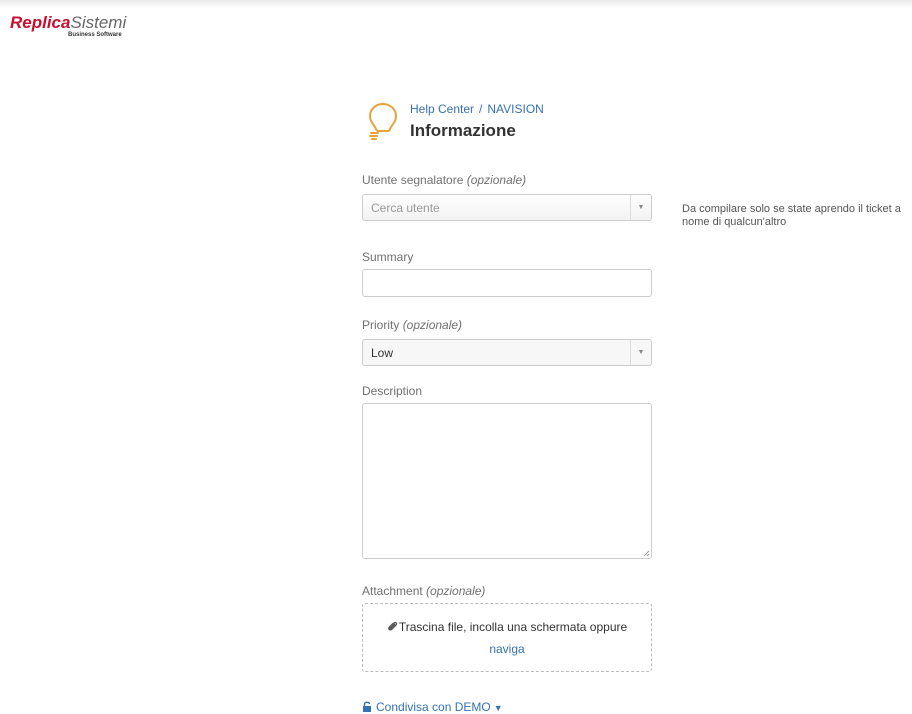 The width and height of the screenshot is (912, 714). I want to click on summary-input, so click(507, 283).